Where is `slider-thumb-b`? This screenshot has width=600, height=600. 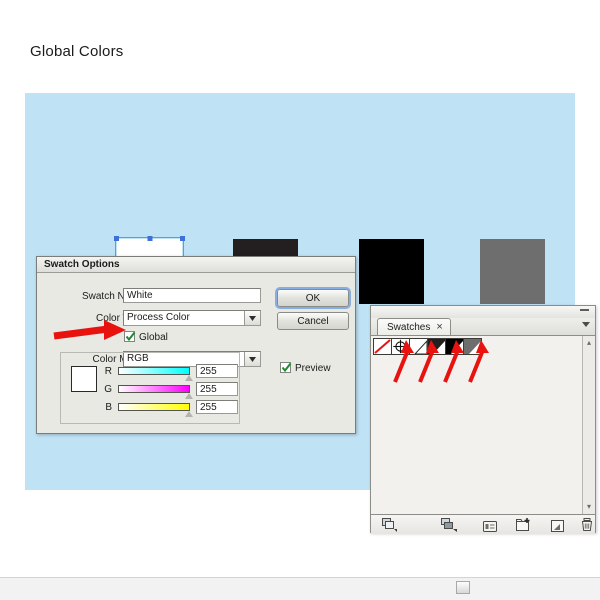
slider-thumb-b is located at coordinates (189, 414).